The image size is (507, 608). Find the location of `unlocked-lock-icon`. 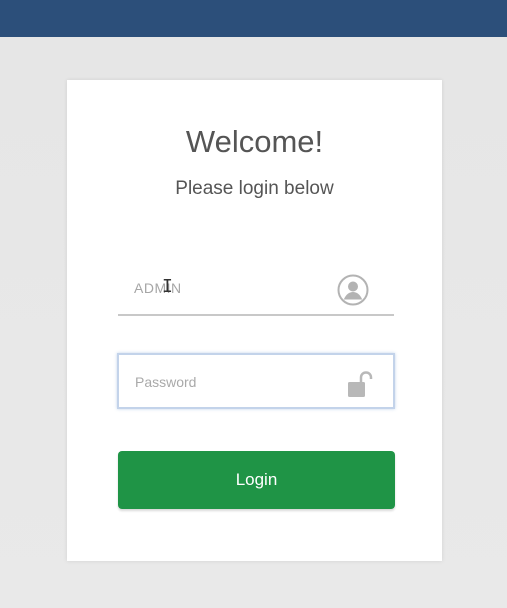

unlocked-lock-icon is located at coordinates (360, 384).